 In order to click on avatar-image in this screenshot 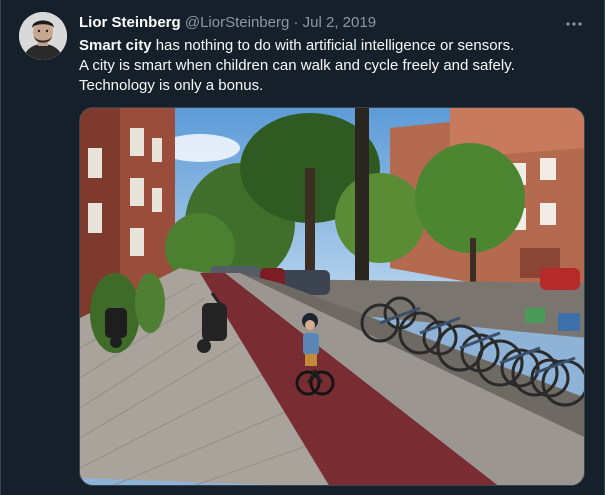, I will do `click(43, 36)`.